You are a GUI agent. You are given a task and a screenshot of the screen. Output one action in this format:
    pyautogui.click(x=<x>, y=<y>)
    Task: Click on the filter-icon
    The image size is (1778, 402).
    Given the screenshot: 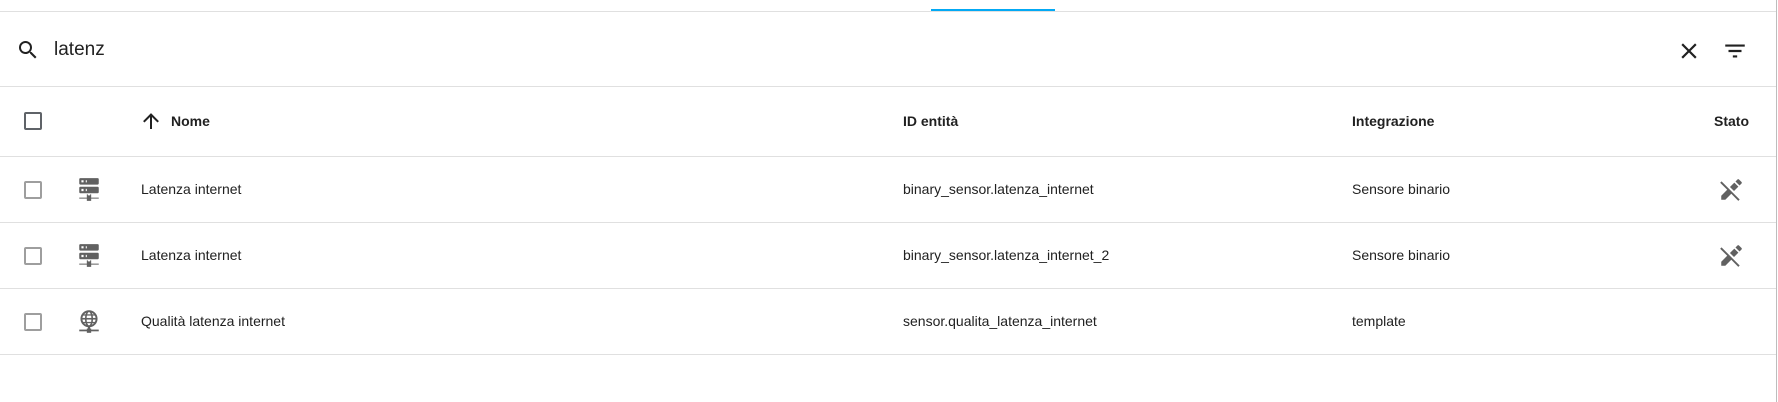 What is the action you would take?
    pyautogui.click(x=1735, y=51)
    